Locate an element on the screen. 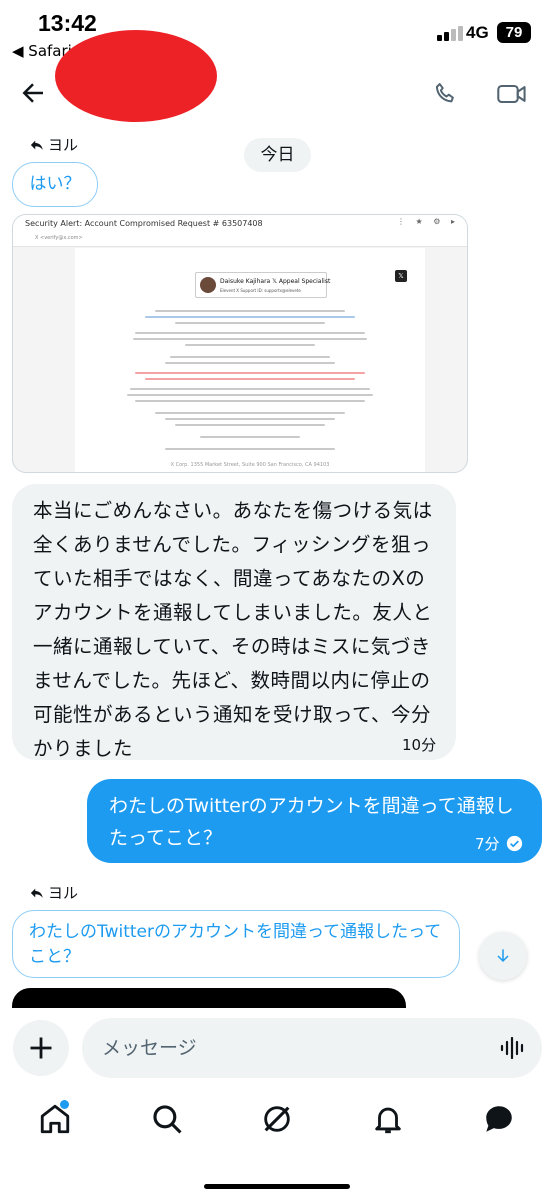  redacted-avatar-name is located at coordinates (136, 76).